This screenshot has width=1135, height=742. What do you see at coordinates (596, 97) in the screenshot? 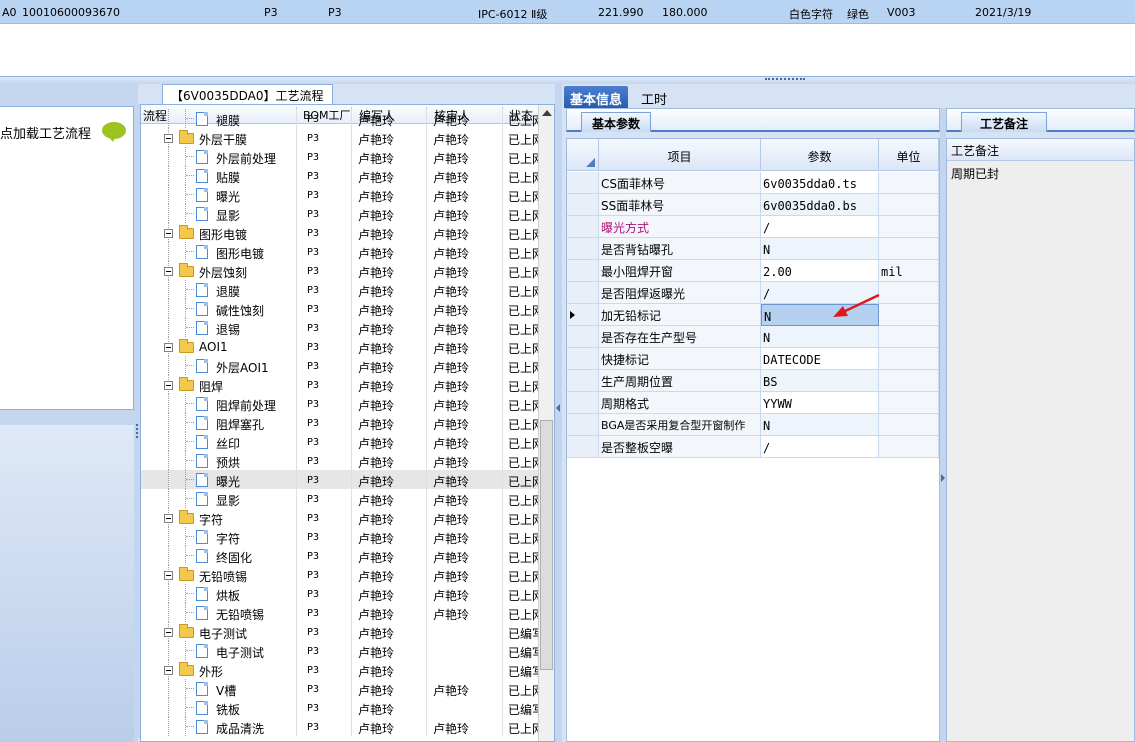
I see `tab-basic-info: 基本信息` at bounding box center [596, 97].